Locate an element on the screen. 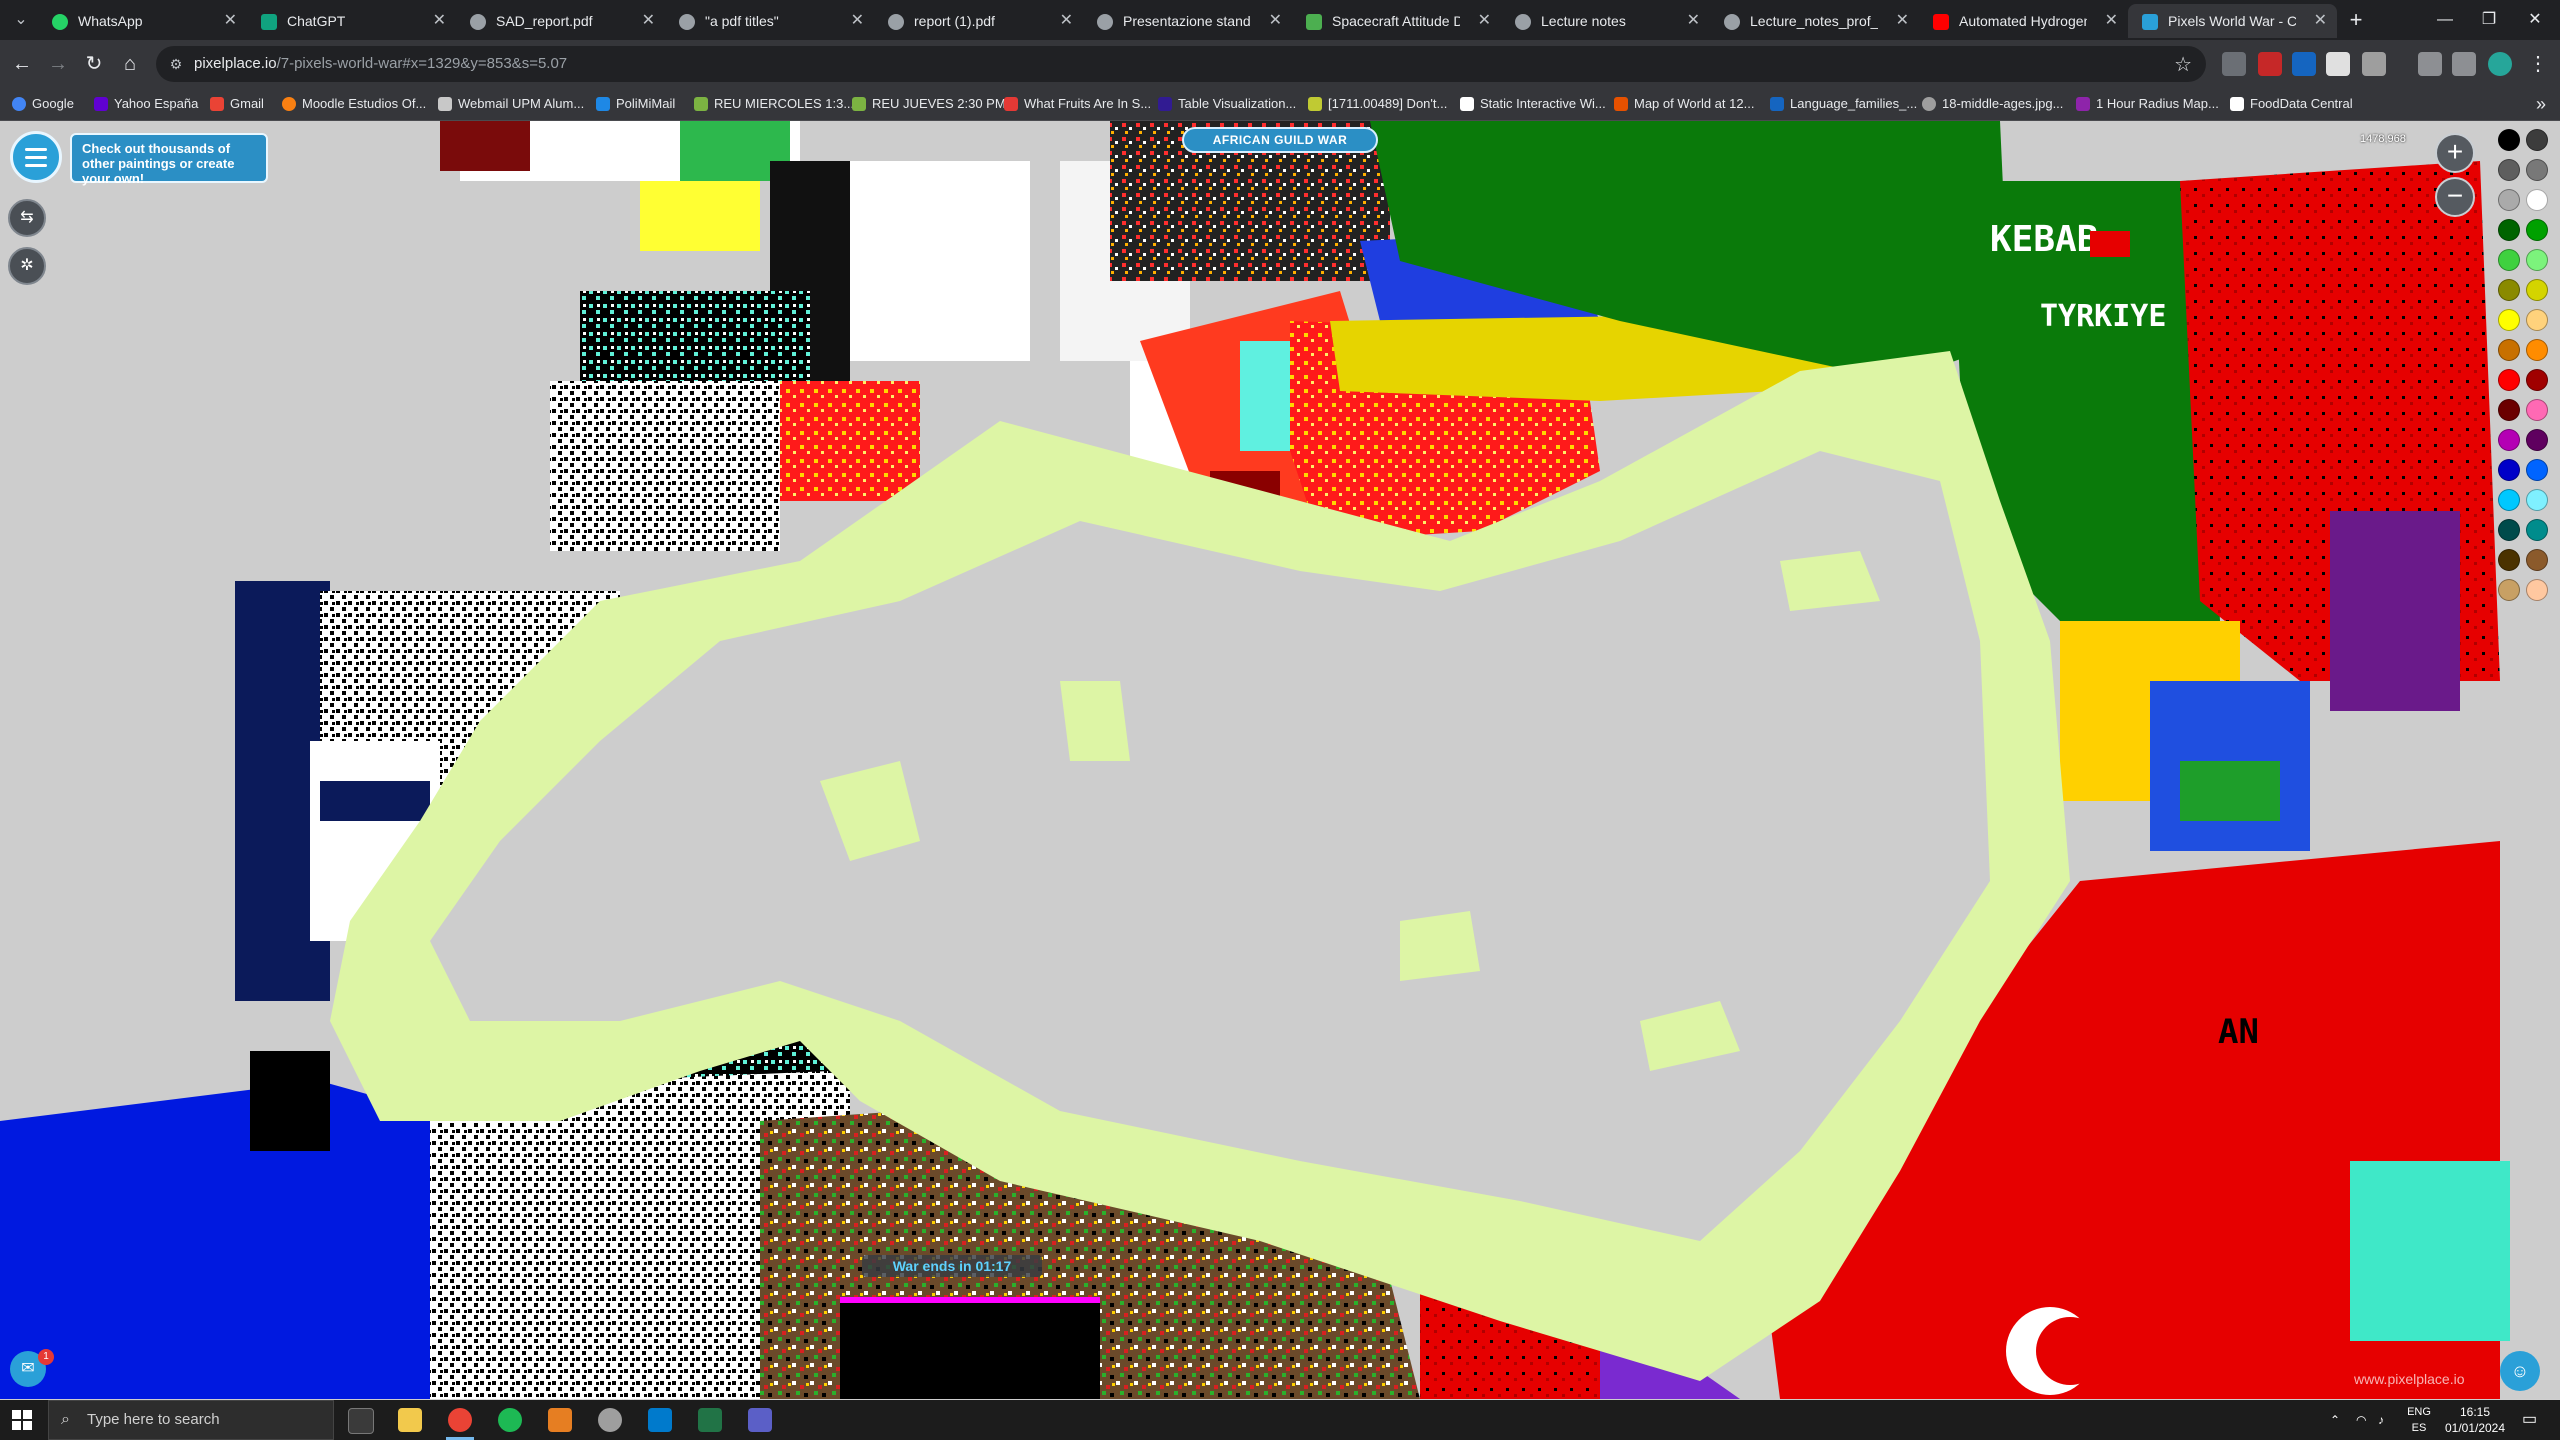 The image size is (2560, 1440). site-info-icon: ⚙ is located at coordinates (176, 64).